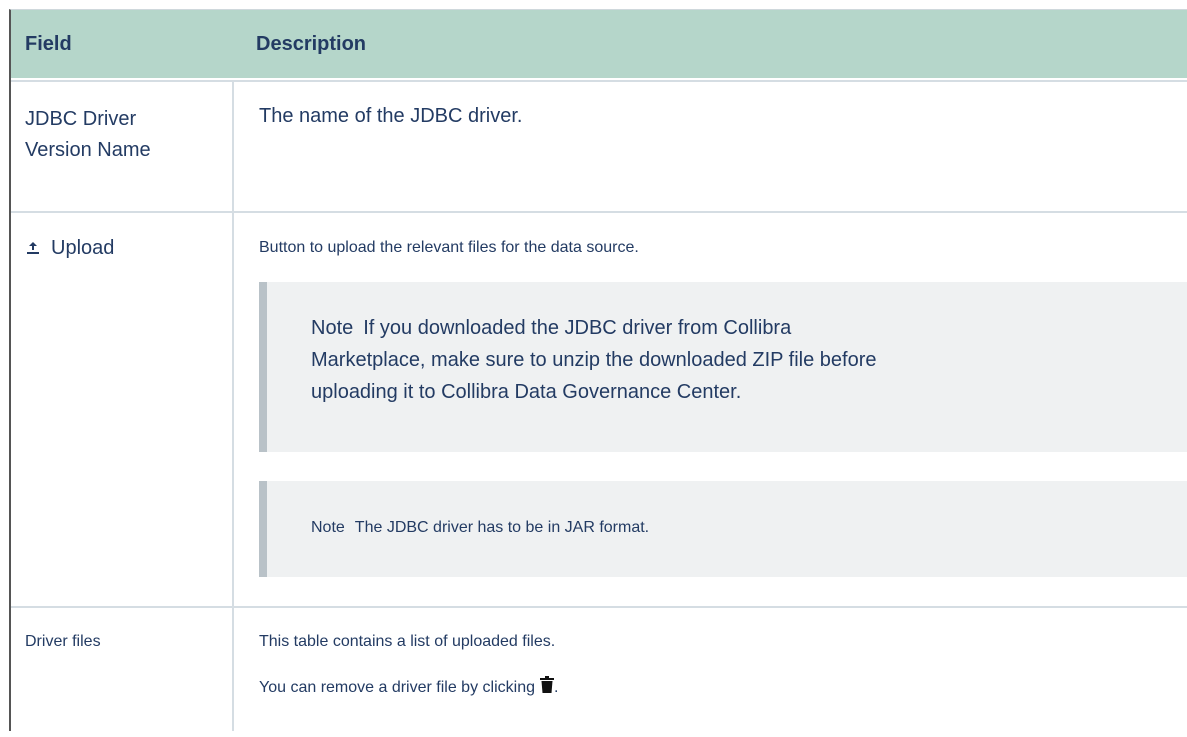  Describe the element at coordinates (88, 150) in the screenshot. I see `field-name-line: Version Name` at that location.